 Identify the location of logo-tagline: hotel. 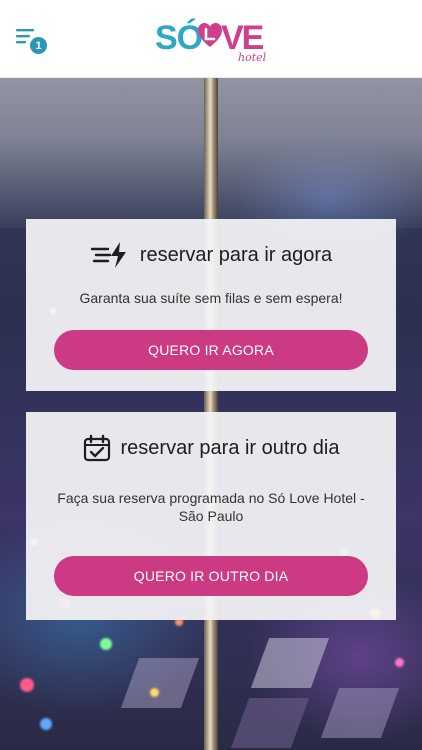
(252, 57).